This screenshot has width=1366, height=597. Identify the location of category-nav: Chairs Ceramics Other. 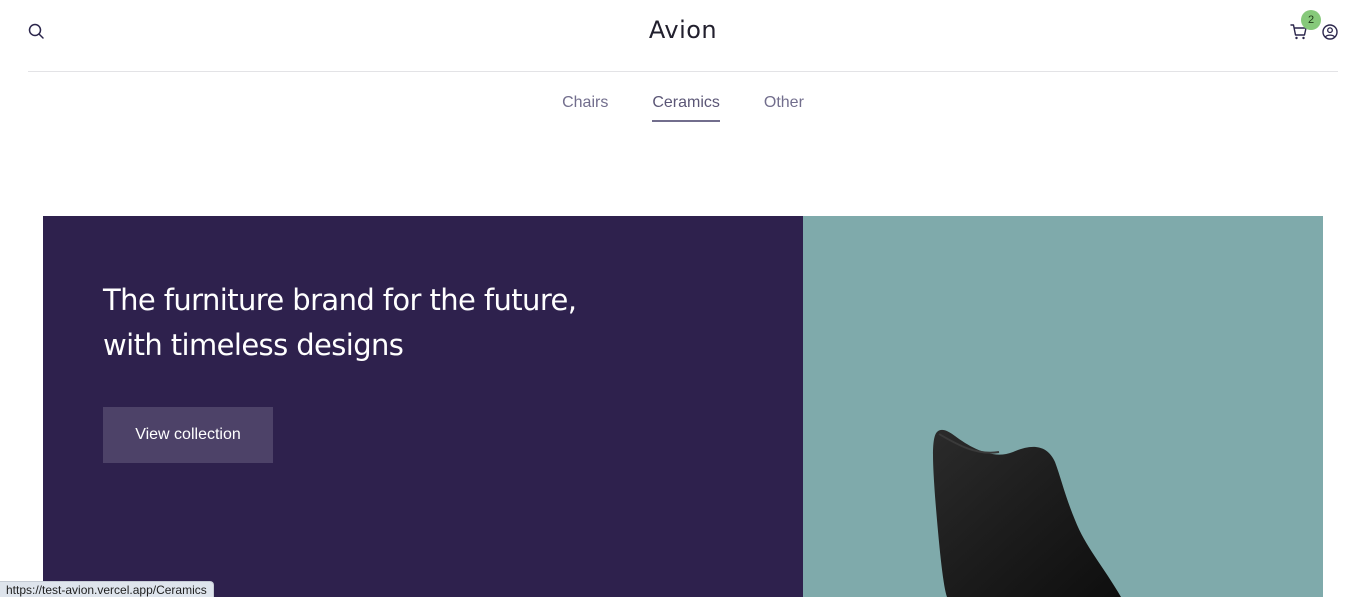
(683, 108).